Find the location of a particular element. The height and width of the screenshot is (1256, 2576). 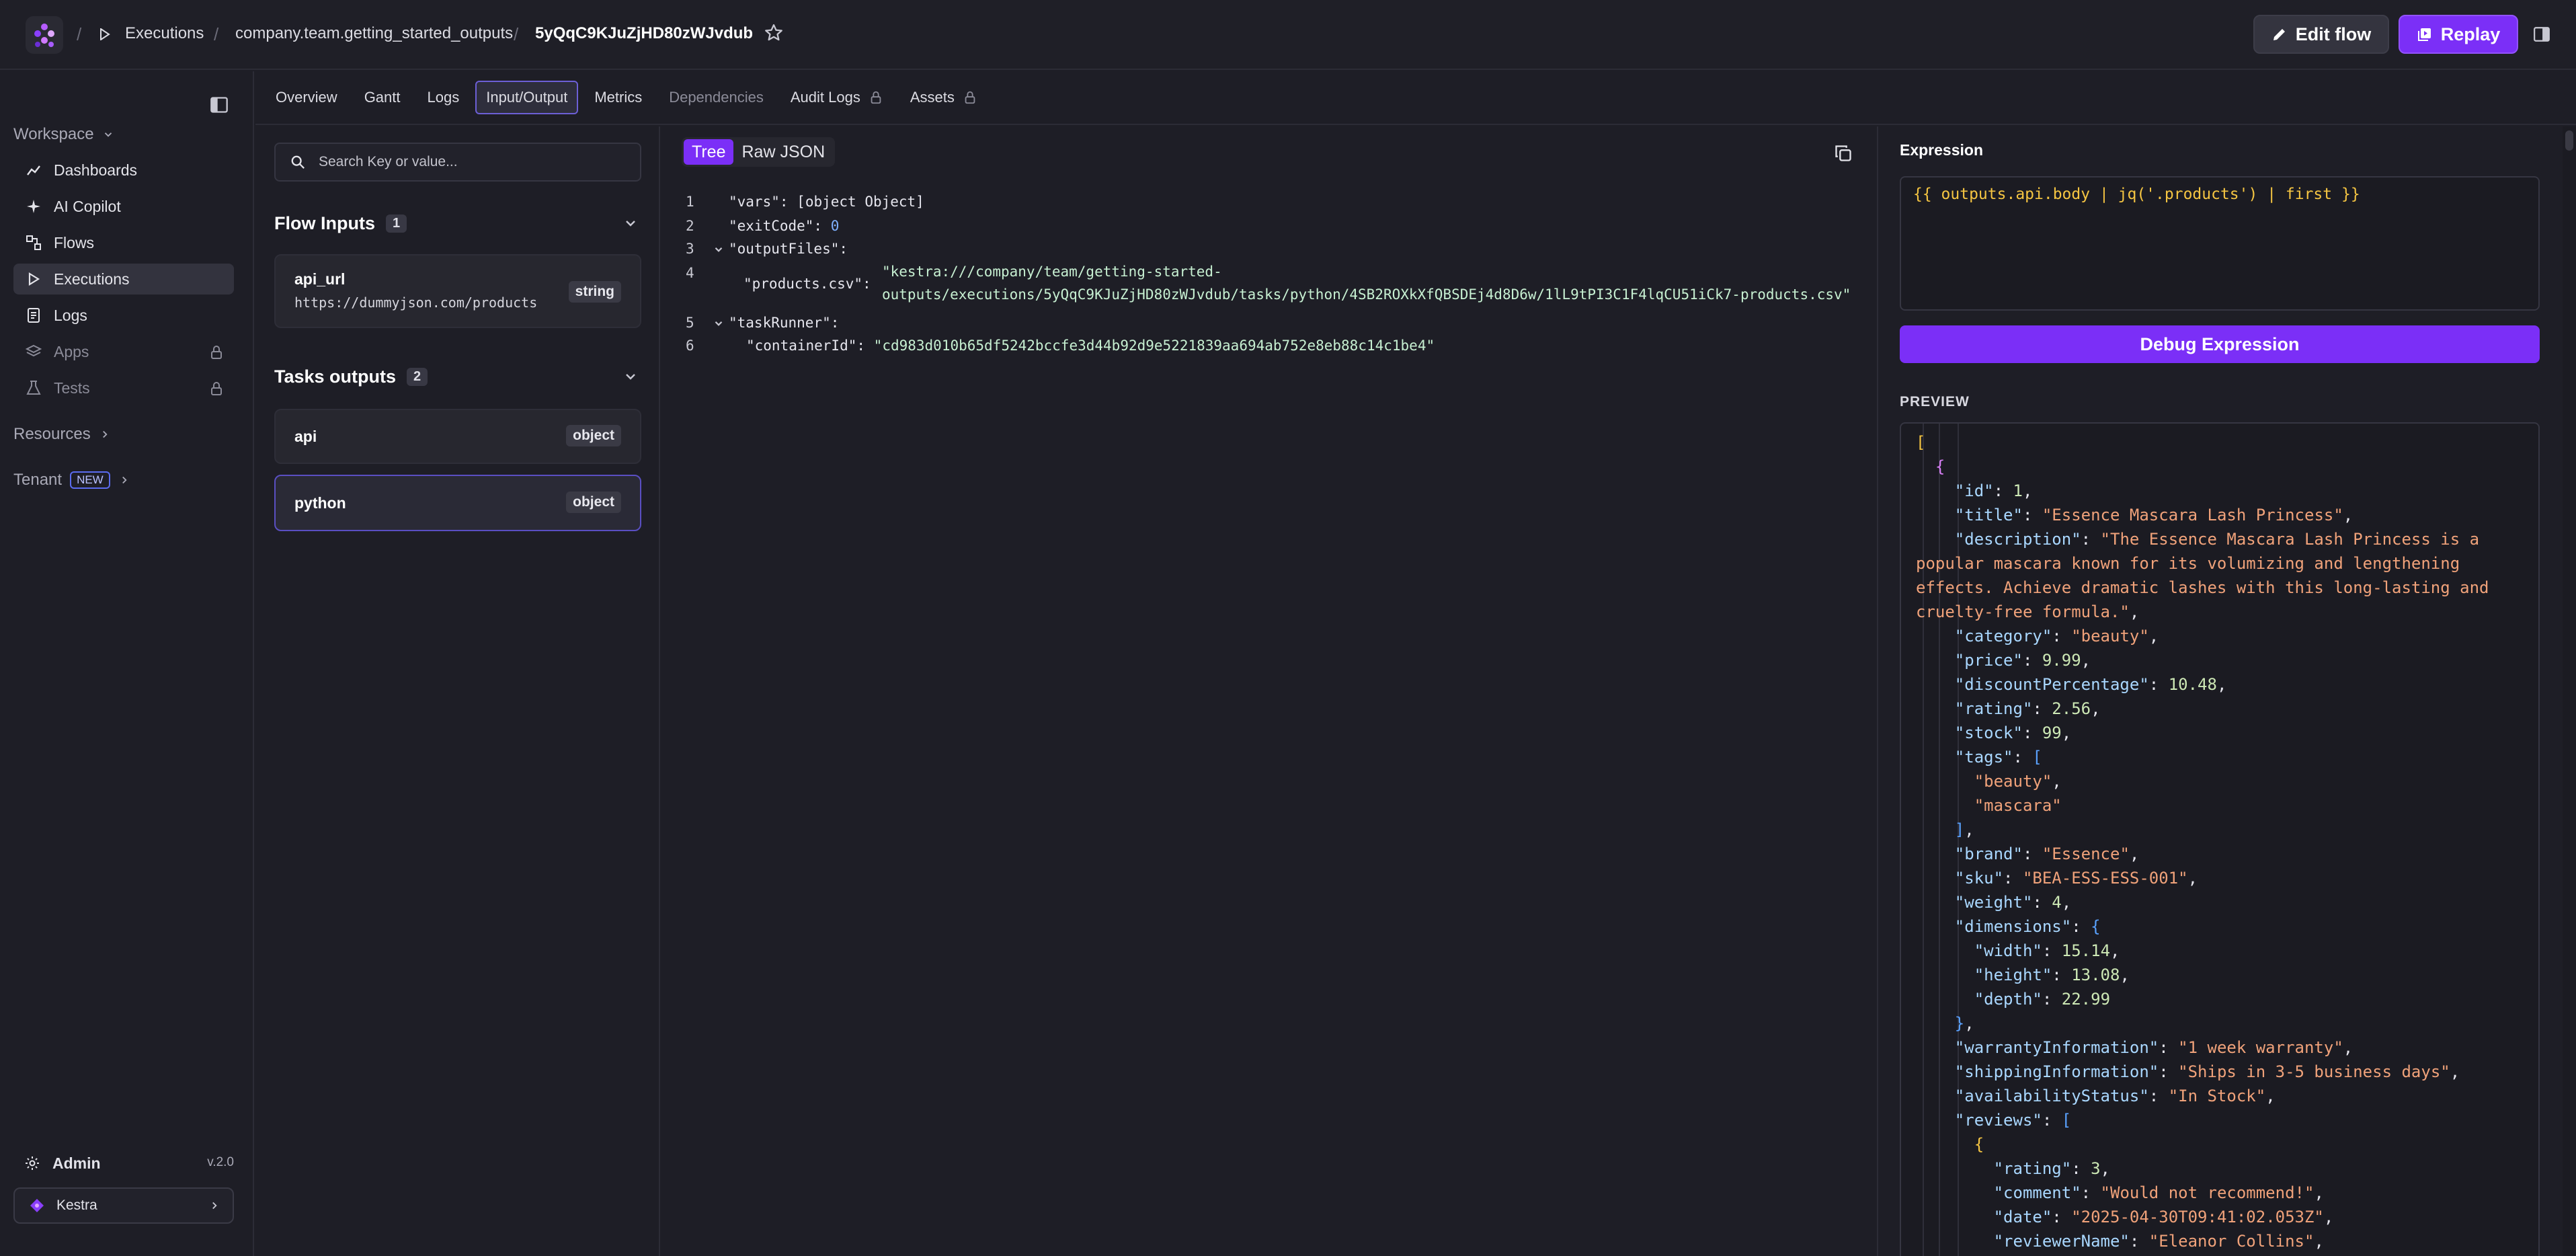

tree-row-vars: "vars": [object Object] is located at coordinates (826, 202).